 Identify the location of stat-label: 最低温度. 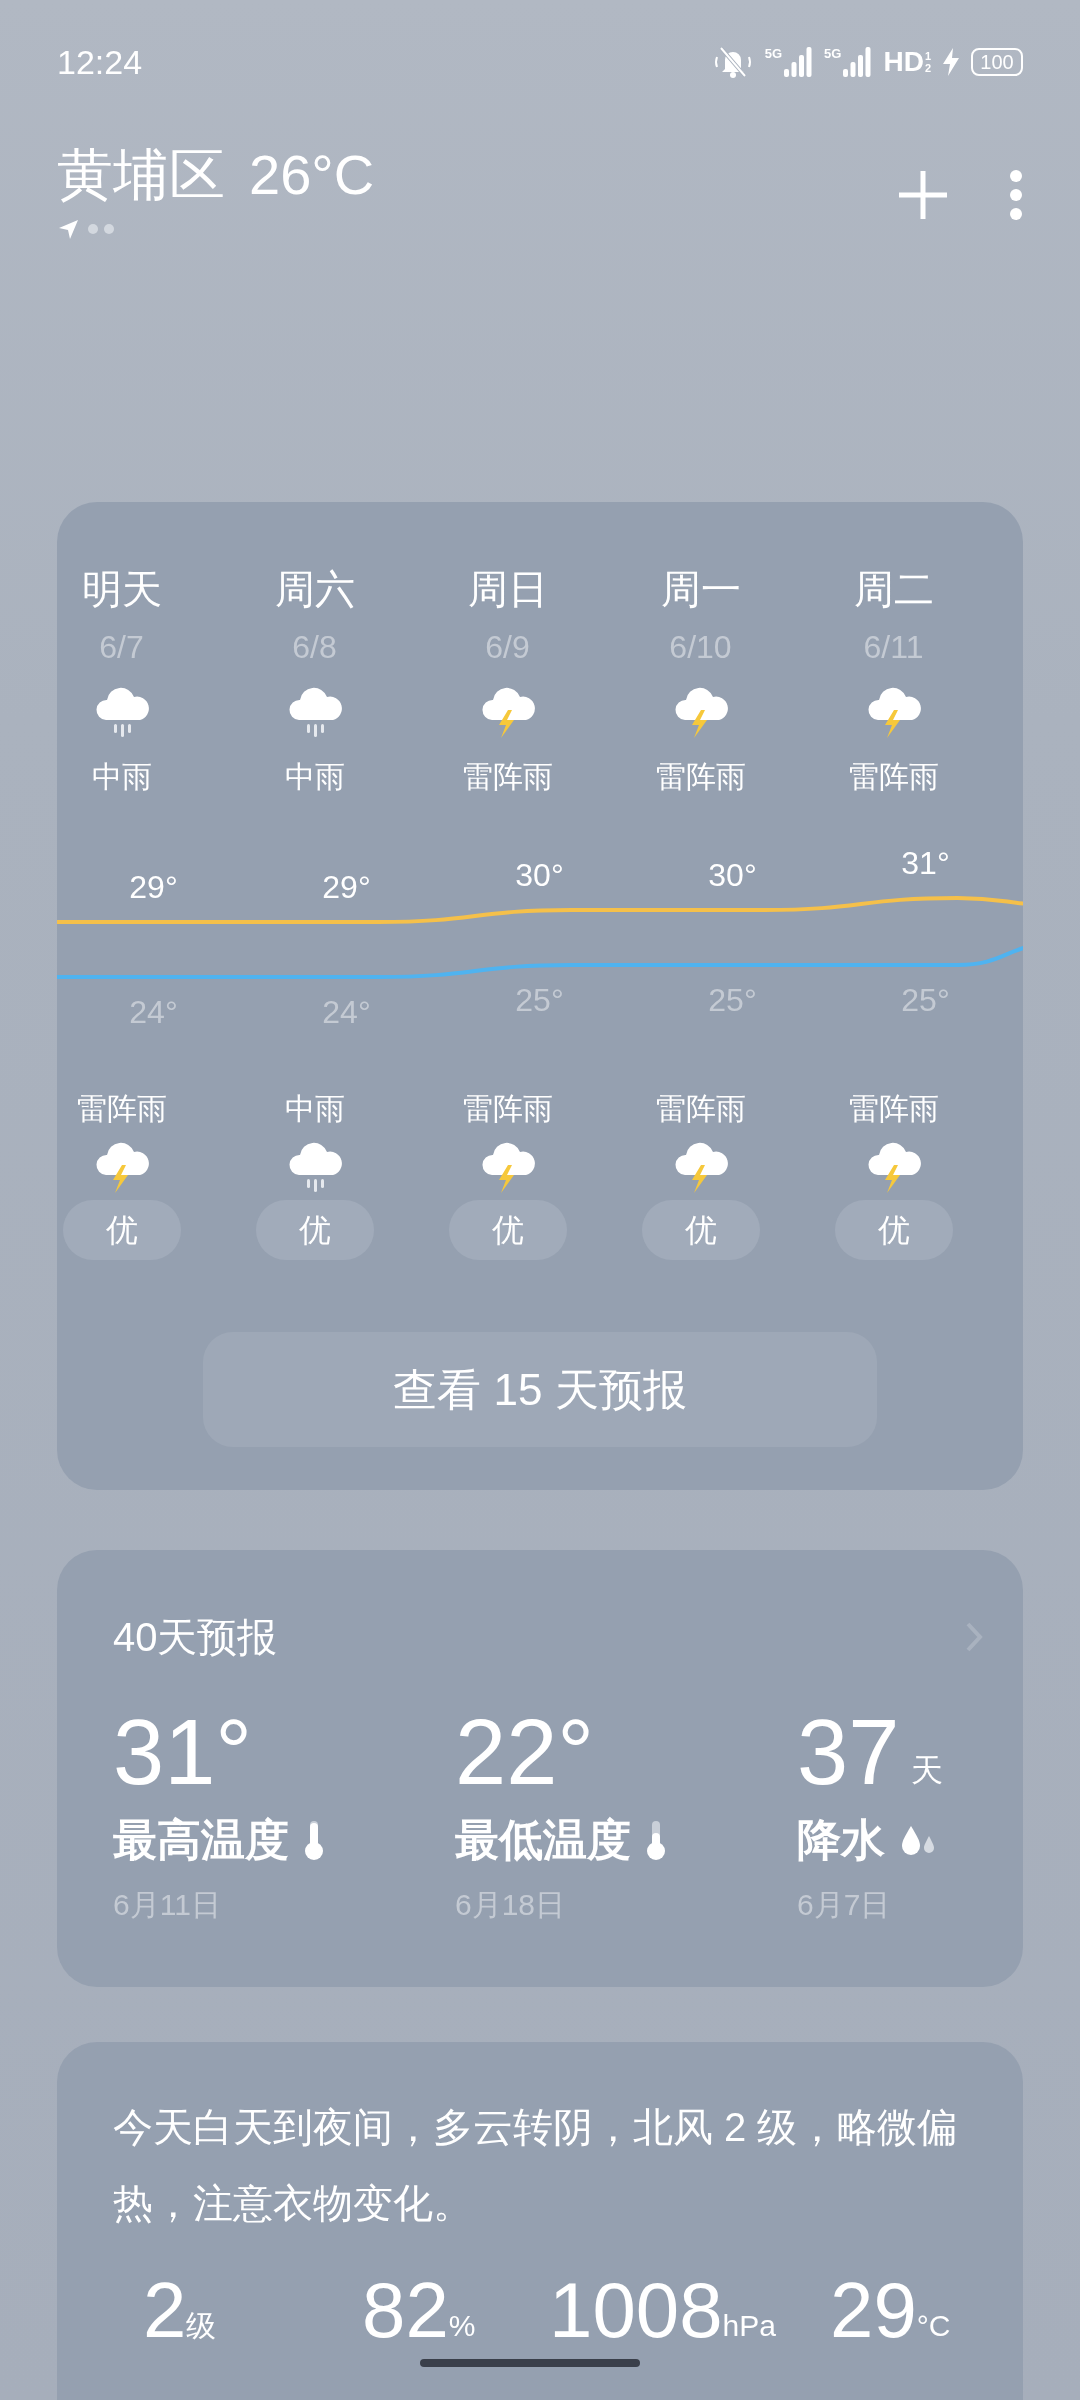
(543, 1840).